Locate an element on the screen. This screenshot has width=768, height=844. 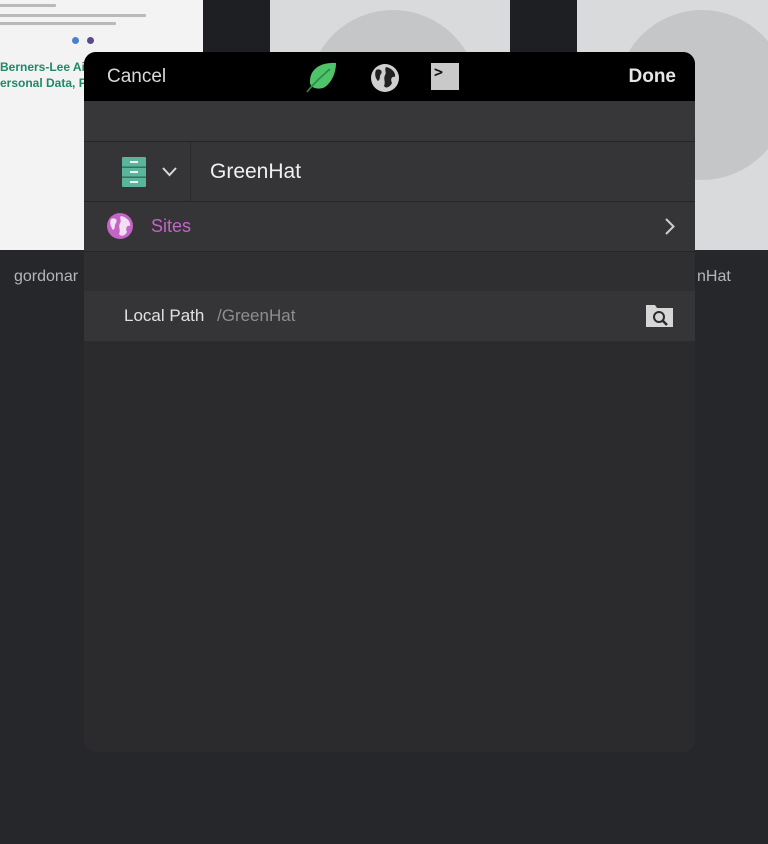
thumbnail-label: gordonar is located at coordinates (46, 276).